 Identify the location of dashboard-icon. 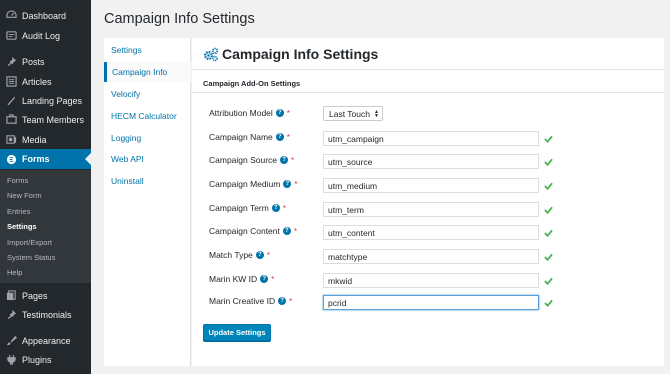
(11, 16).